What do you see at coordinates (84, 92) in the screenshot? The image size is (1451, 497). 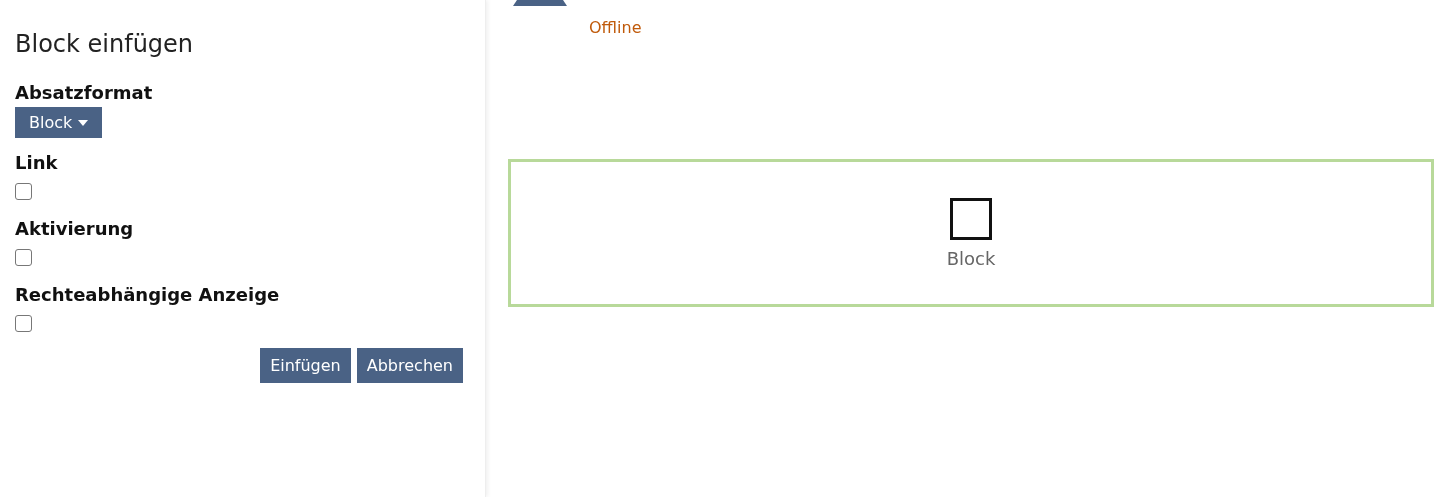 I see `field-label: Absatzformat` at bounding box center [84, 92].